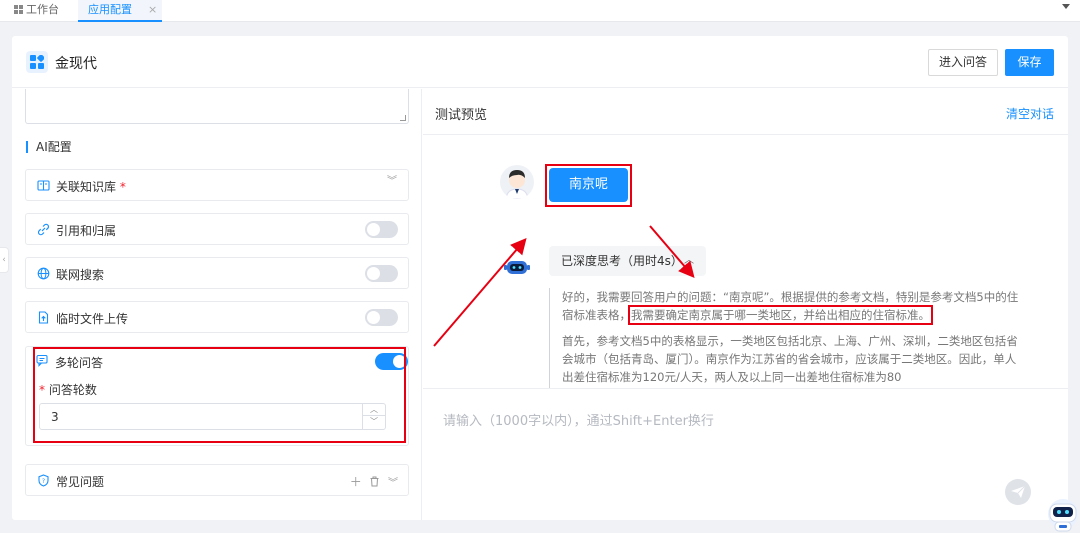 The width and height of the screenshot is (1080, 533). What do you see at coordinates (37, 62) in the screenshot?
I see `app-icon` at bounding box center [37, 62].